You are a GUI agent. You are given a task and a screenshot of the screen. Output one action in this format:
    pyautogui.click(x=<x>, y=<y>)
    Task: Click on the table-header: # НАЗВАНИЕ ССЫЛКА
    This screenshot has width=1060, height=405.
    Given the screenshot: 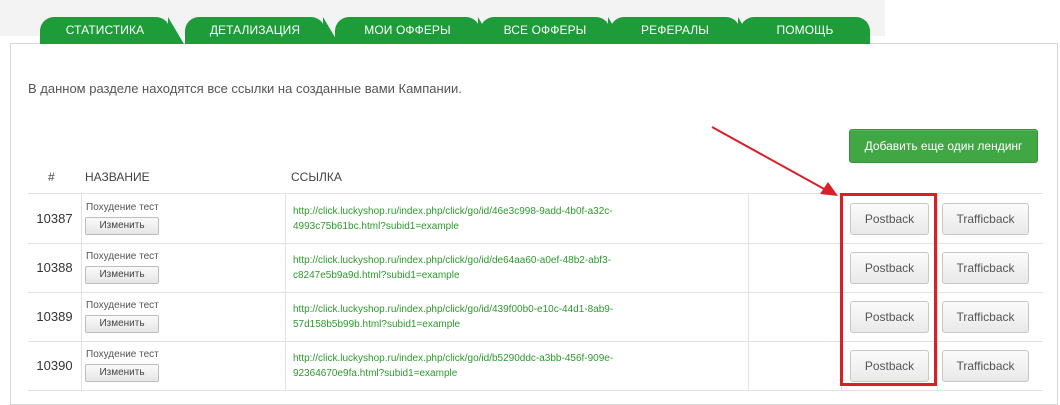 What is the action you would take?
    pyautogui.click(x=533, y=180)
    